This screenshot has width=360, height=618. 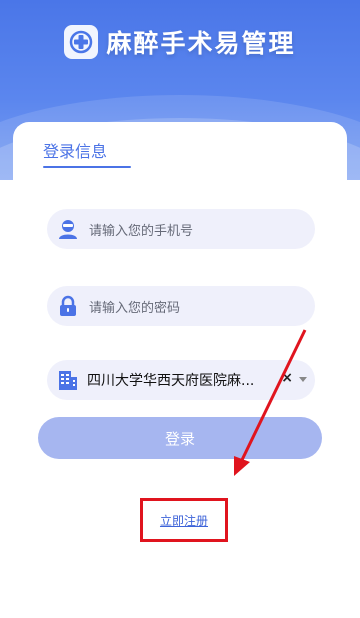 What do you see at coordinates (180, 438) in the screenshot?
I see `login-button: 登录` at bounding box center [180, 438].